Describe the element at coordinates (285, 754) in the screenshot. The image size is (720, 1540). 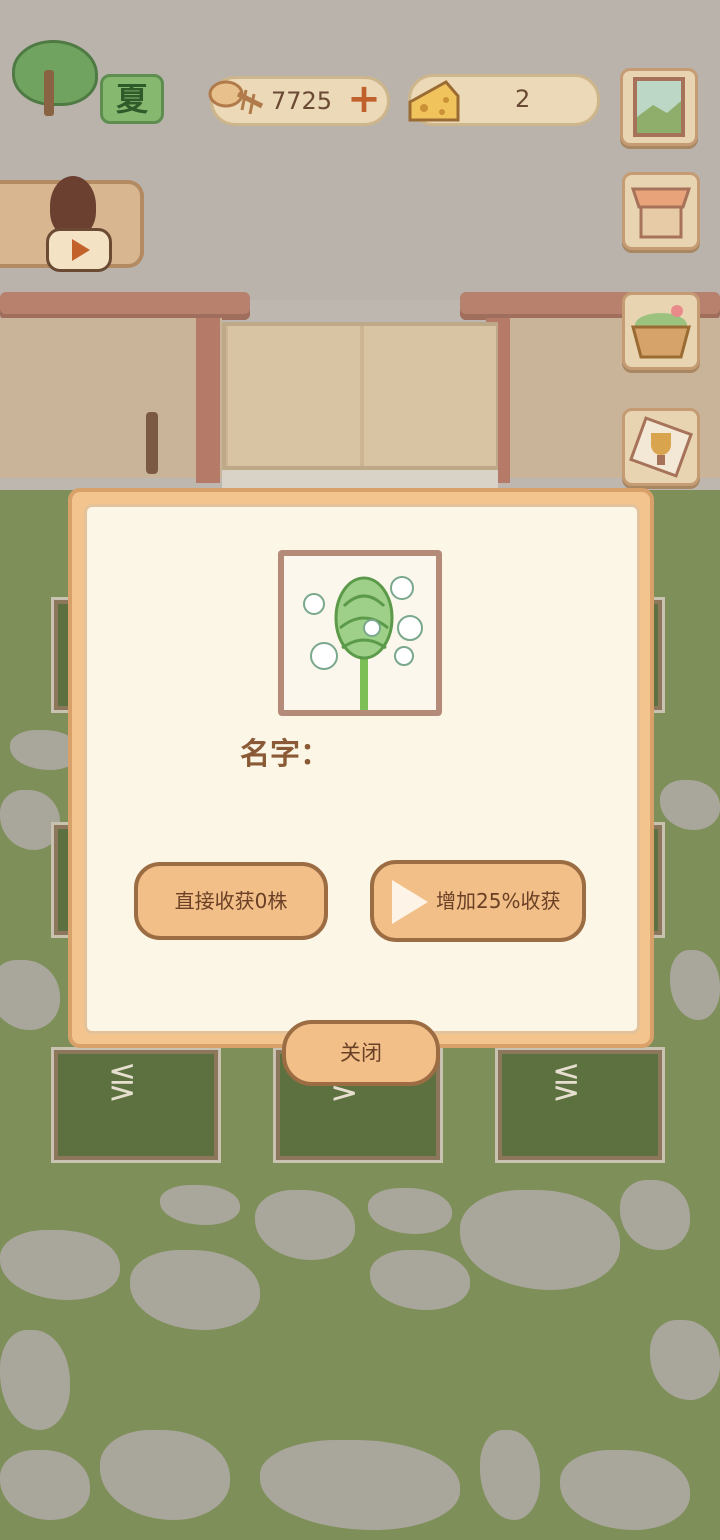
I see `plant-name-label: 名字：` at that location.